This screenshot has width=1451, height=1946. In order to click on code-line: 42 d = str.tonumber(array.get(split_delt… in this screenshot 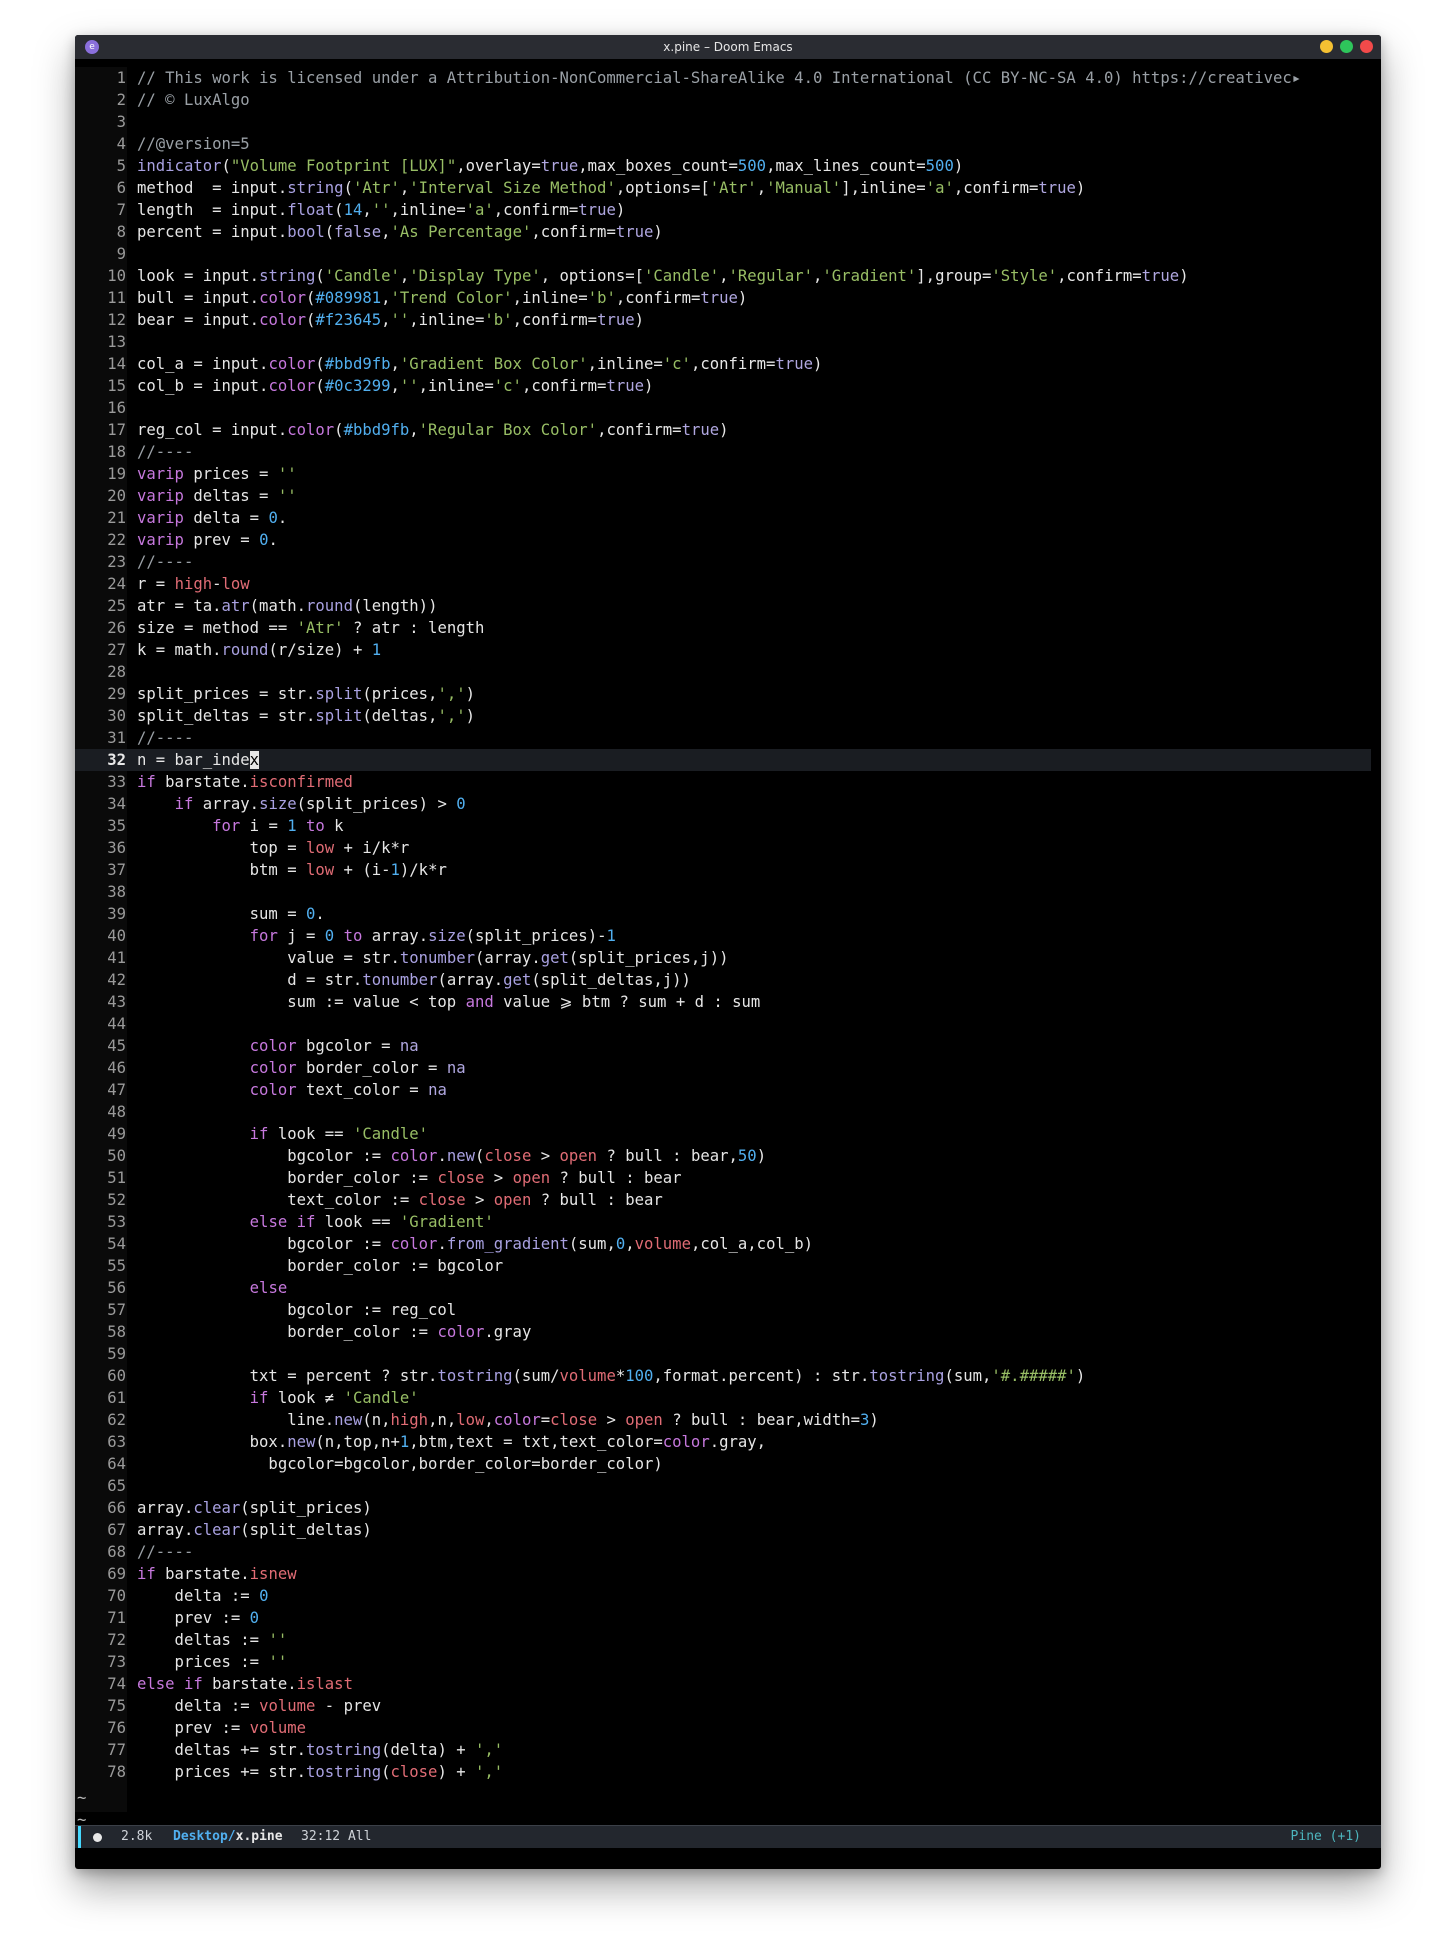, I will do `click(723, 980)`.